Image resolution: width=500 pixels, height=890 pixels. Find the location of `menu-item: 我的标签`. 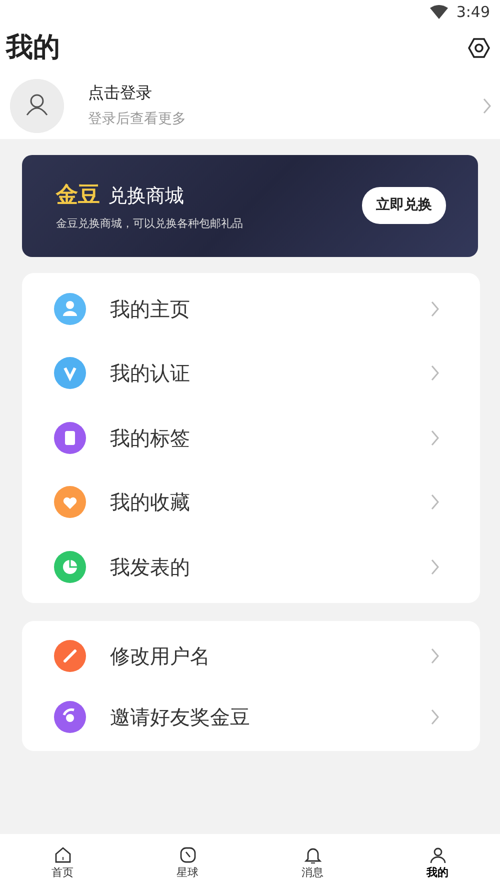

menu-item: 我的标签 is located at coordinates (270, 437).